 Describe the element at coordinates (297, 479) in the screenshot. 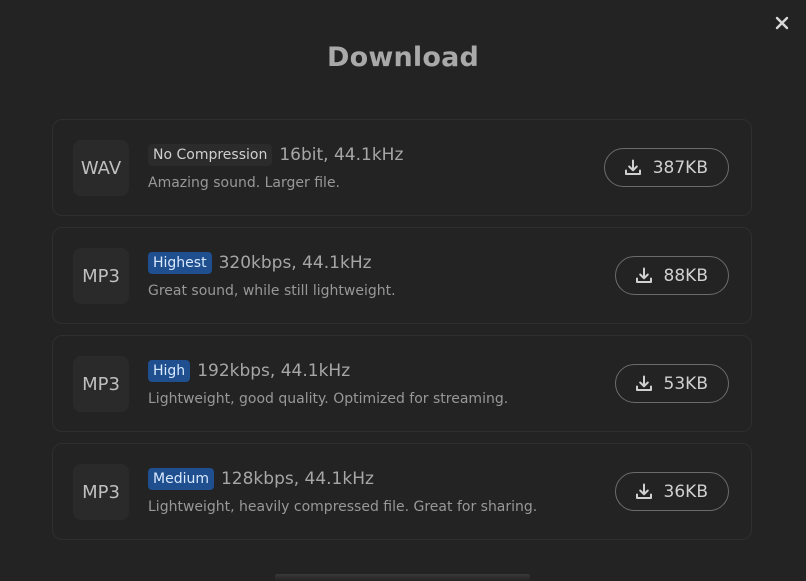

I see `spec-text: 128kbps, 44.1kHz` at that location.